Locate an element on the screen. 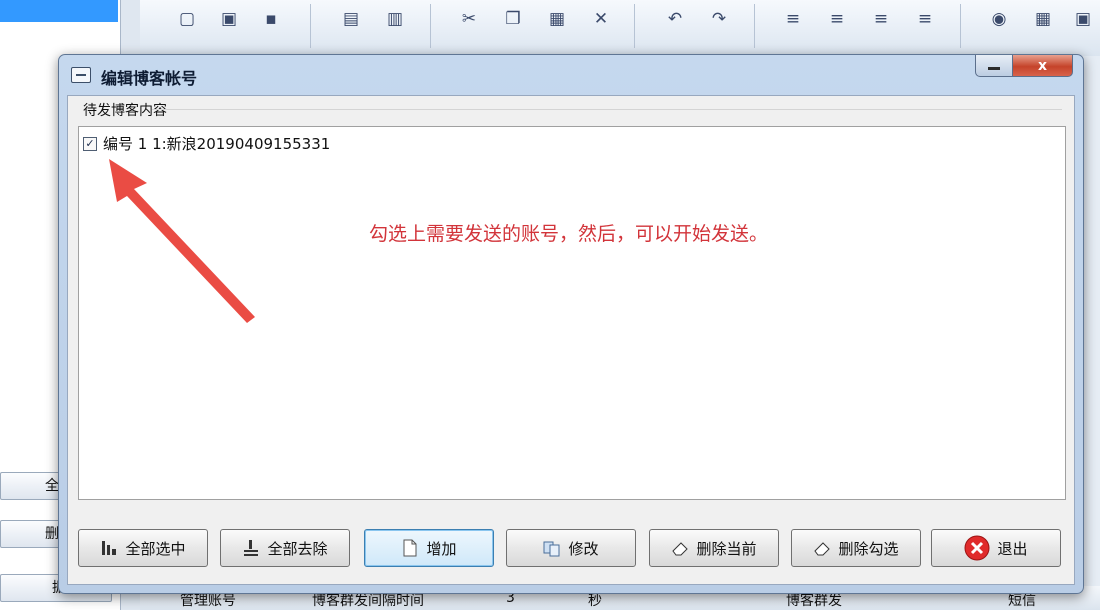 This screenshot has height=610, width=1100. close-circle-icon is located at coordinates (977, 548).